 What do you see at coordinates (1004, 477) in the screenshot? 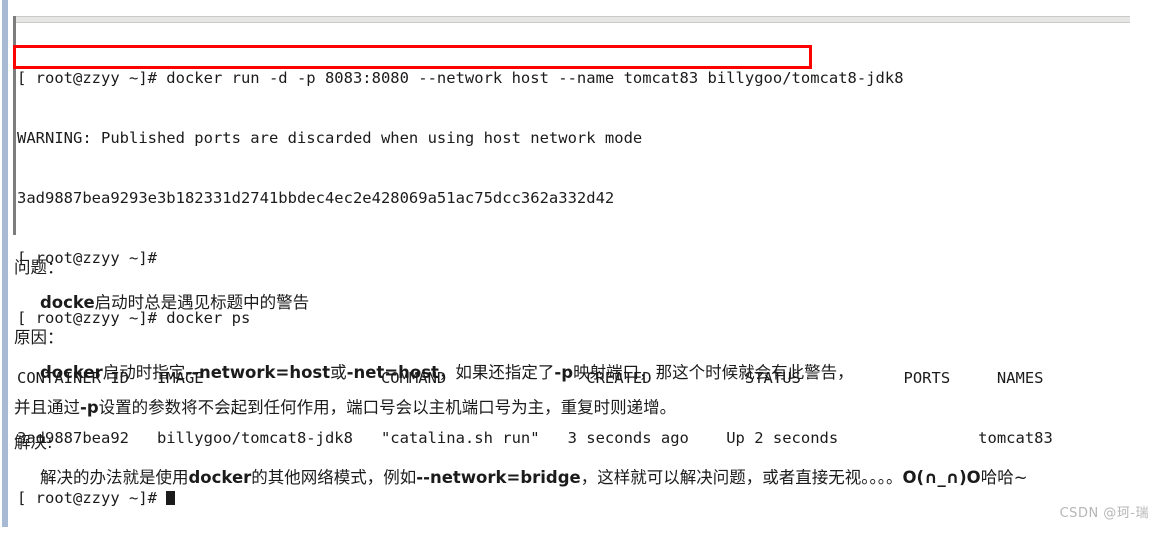
I see `solution-text-4: 哈哈~` at bounding box center [1004, 477].